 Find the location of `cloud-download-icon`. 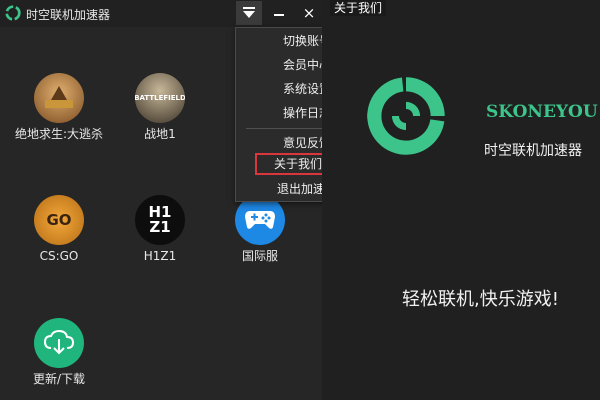

cloud-download-icon is located at coordinates (59, 343).